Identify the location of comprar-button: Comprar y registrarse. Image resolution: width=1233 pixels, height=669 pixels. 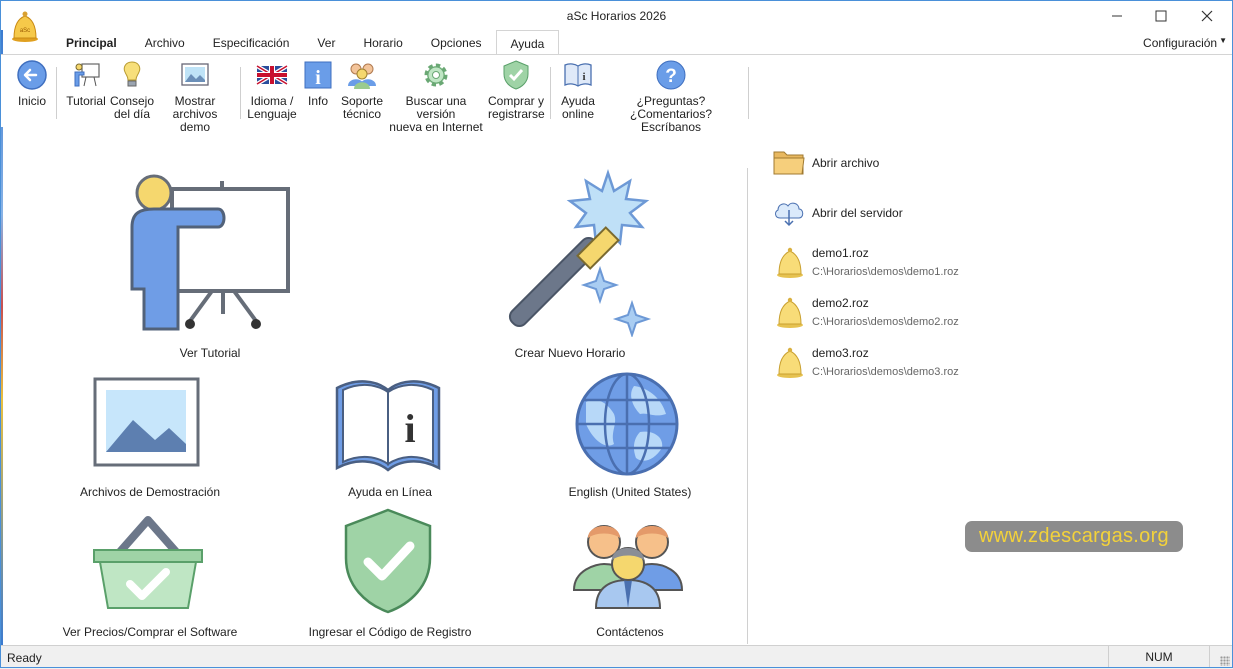
(516, 90).